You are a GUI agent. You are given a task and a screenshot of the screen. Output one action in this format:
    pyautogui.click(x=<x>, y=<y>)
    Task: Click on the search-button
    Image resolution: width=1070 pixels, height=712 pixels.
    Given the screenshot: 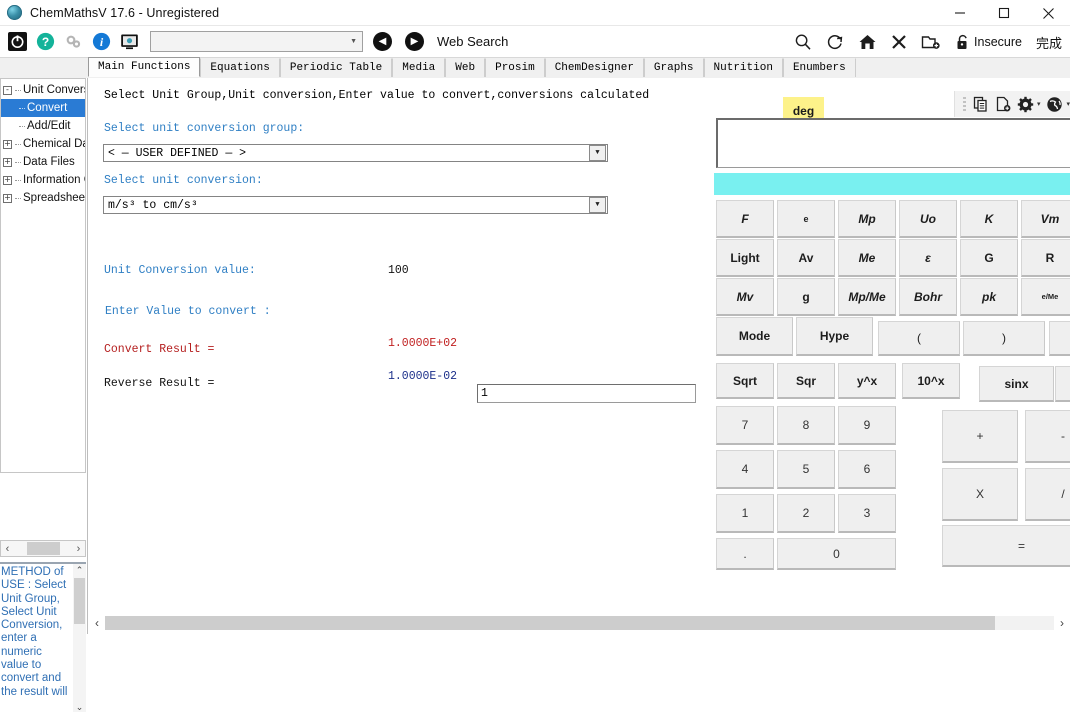 What is the action you would take?
    pyautogui.click(x=803, y=42)
    